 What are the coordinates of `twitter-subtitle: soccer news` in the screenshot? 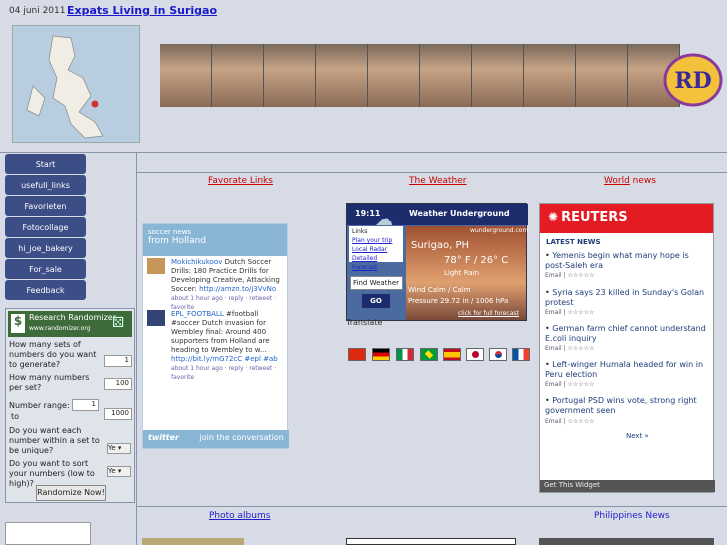 It's located at (170, 232).